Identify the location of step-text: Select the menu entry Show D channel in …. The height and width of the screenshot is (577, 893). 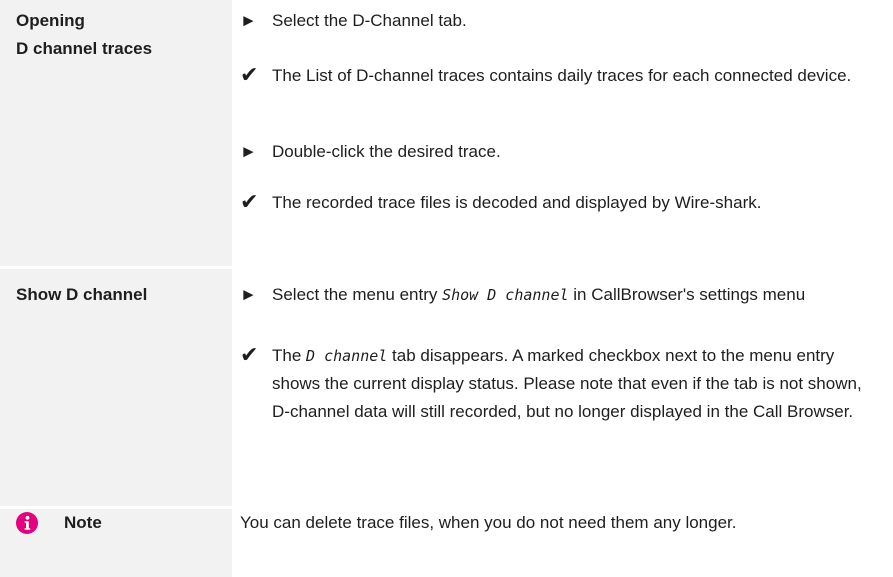
(566, 295).